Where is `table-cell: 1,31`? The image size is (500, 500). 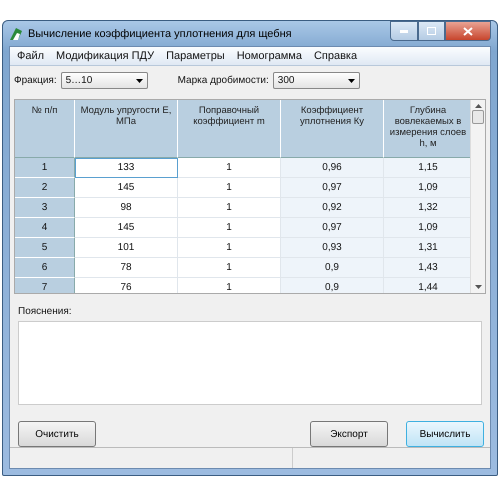 table-cell: 1,31 is located at coordinates (427, 248).